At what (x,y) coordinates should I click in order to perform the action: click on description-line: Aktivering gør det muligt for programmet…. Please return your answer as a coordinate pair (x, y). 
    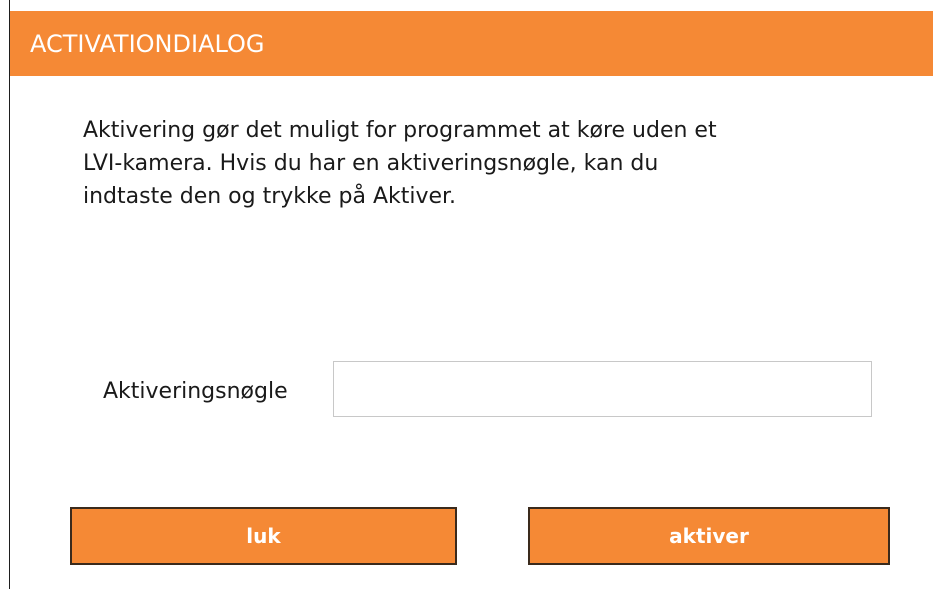
    Looking at the image, I should click on (400, 130).